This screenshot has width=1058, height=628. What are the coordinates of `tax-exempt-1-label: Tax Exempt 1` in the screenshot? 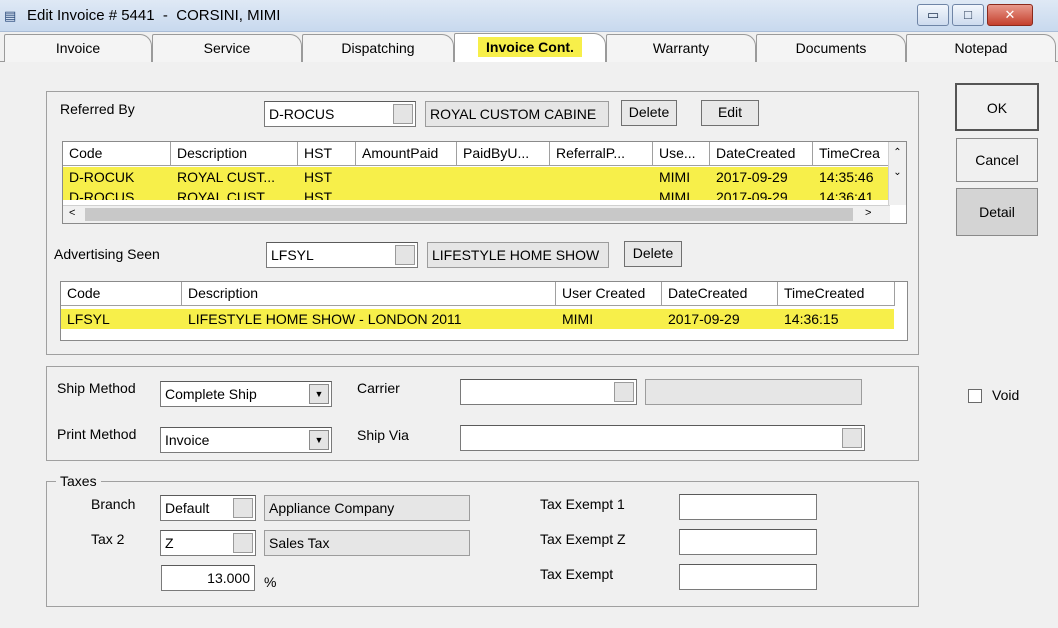 It's located at (582, 504).